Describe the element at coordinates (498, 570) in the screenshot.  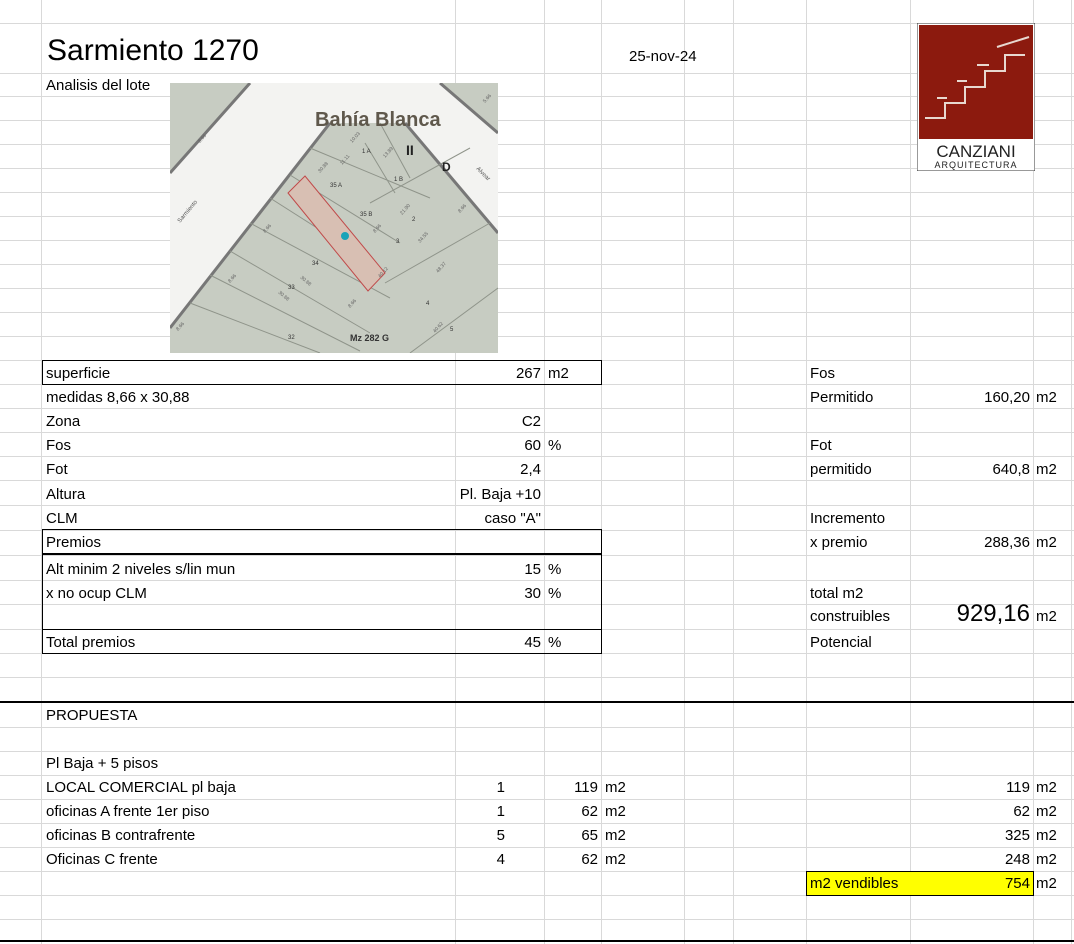
I see `premio-altura-value: 15` at that location.